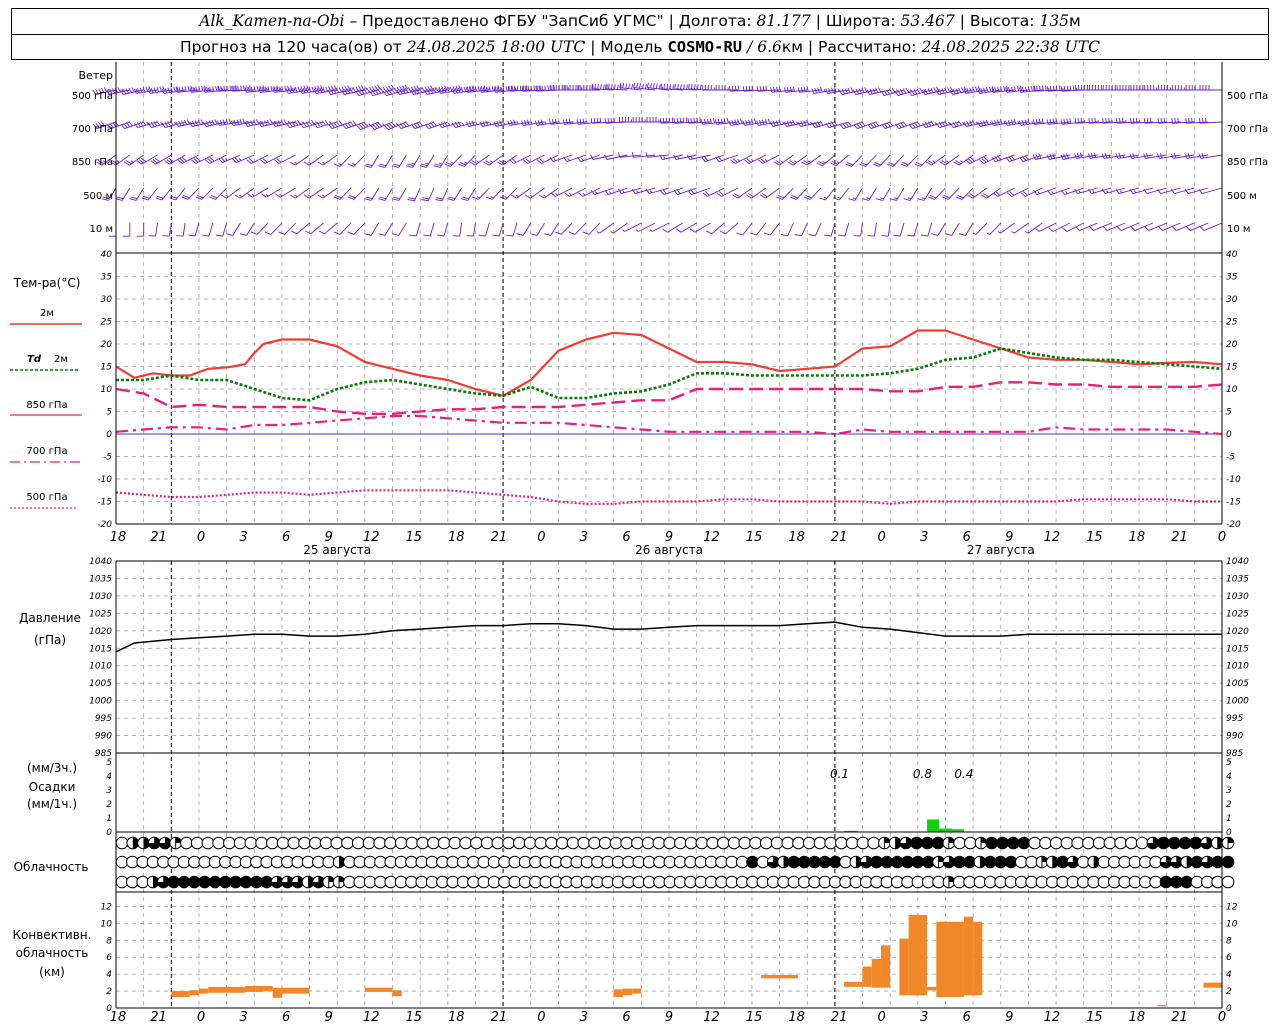 The height and width of the screenshot is (1024, 1280). Describe the element at coordinates (669, 363) in the screenshot. I see `series-t2m` at that location.